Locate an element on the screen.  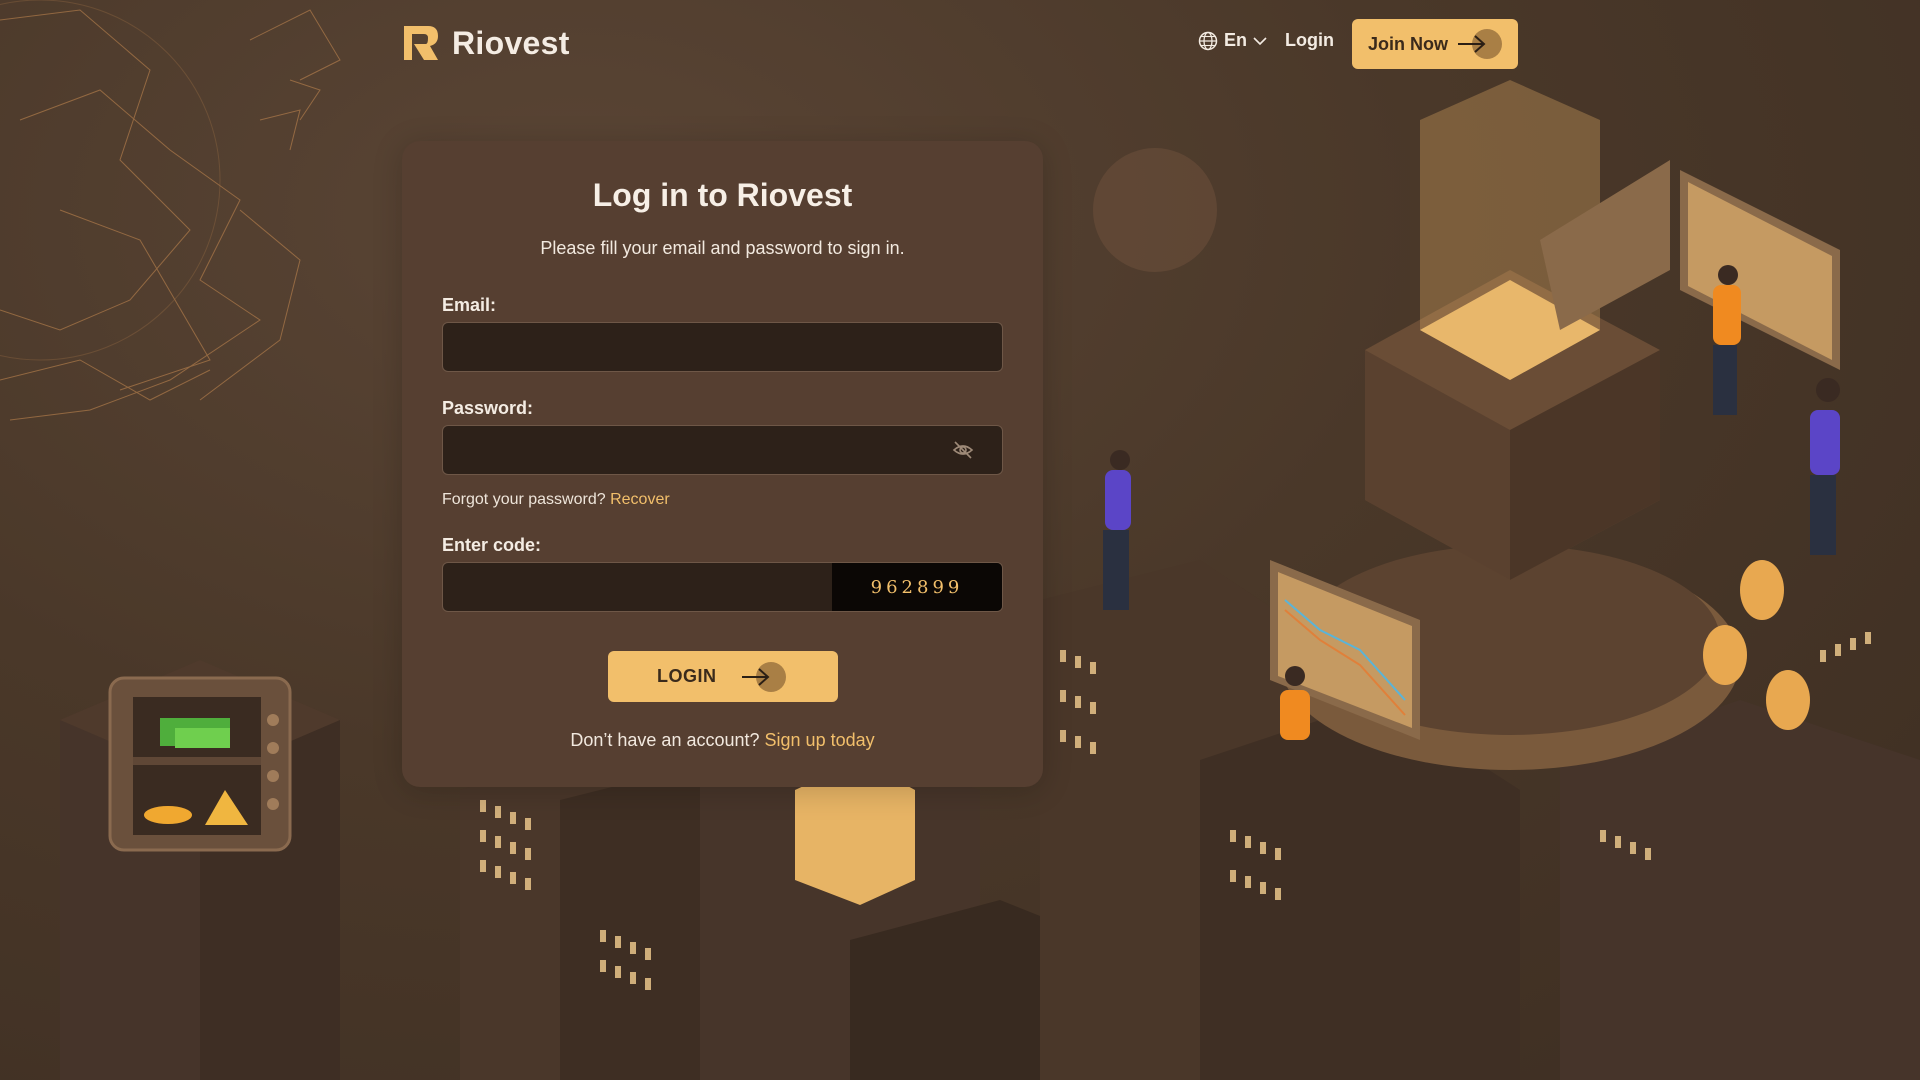
language-selector: En is located at coordinates (1232, 40).